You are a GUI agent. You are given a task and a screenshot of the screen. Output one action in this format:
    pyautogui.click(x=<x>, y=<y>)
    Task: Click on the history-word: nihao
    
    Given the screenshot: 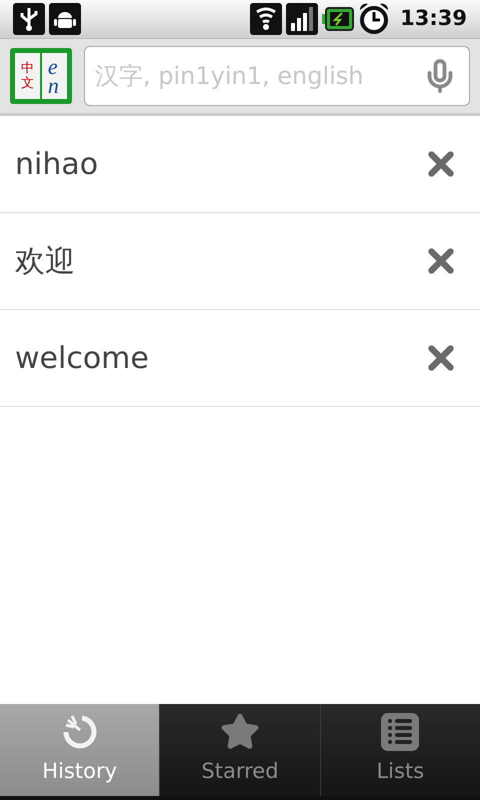 What is the action you would take?
    pyautogui.click(x=57, y=165)
    